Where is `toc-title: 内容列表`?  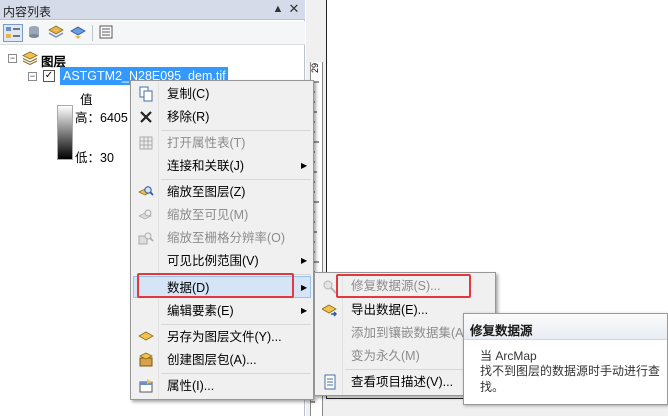 toc-title: 内容列表 is located at coordinates (27, 12).